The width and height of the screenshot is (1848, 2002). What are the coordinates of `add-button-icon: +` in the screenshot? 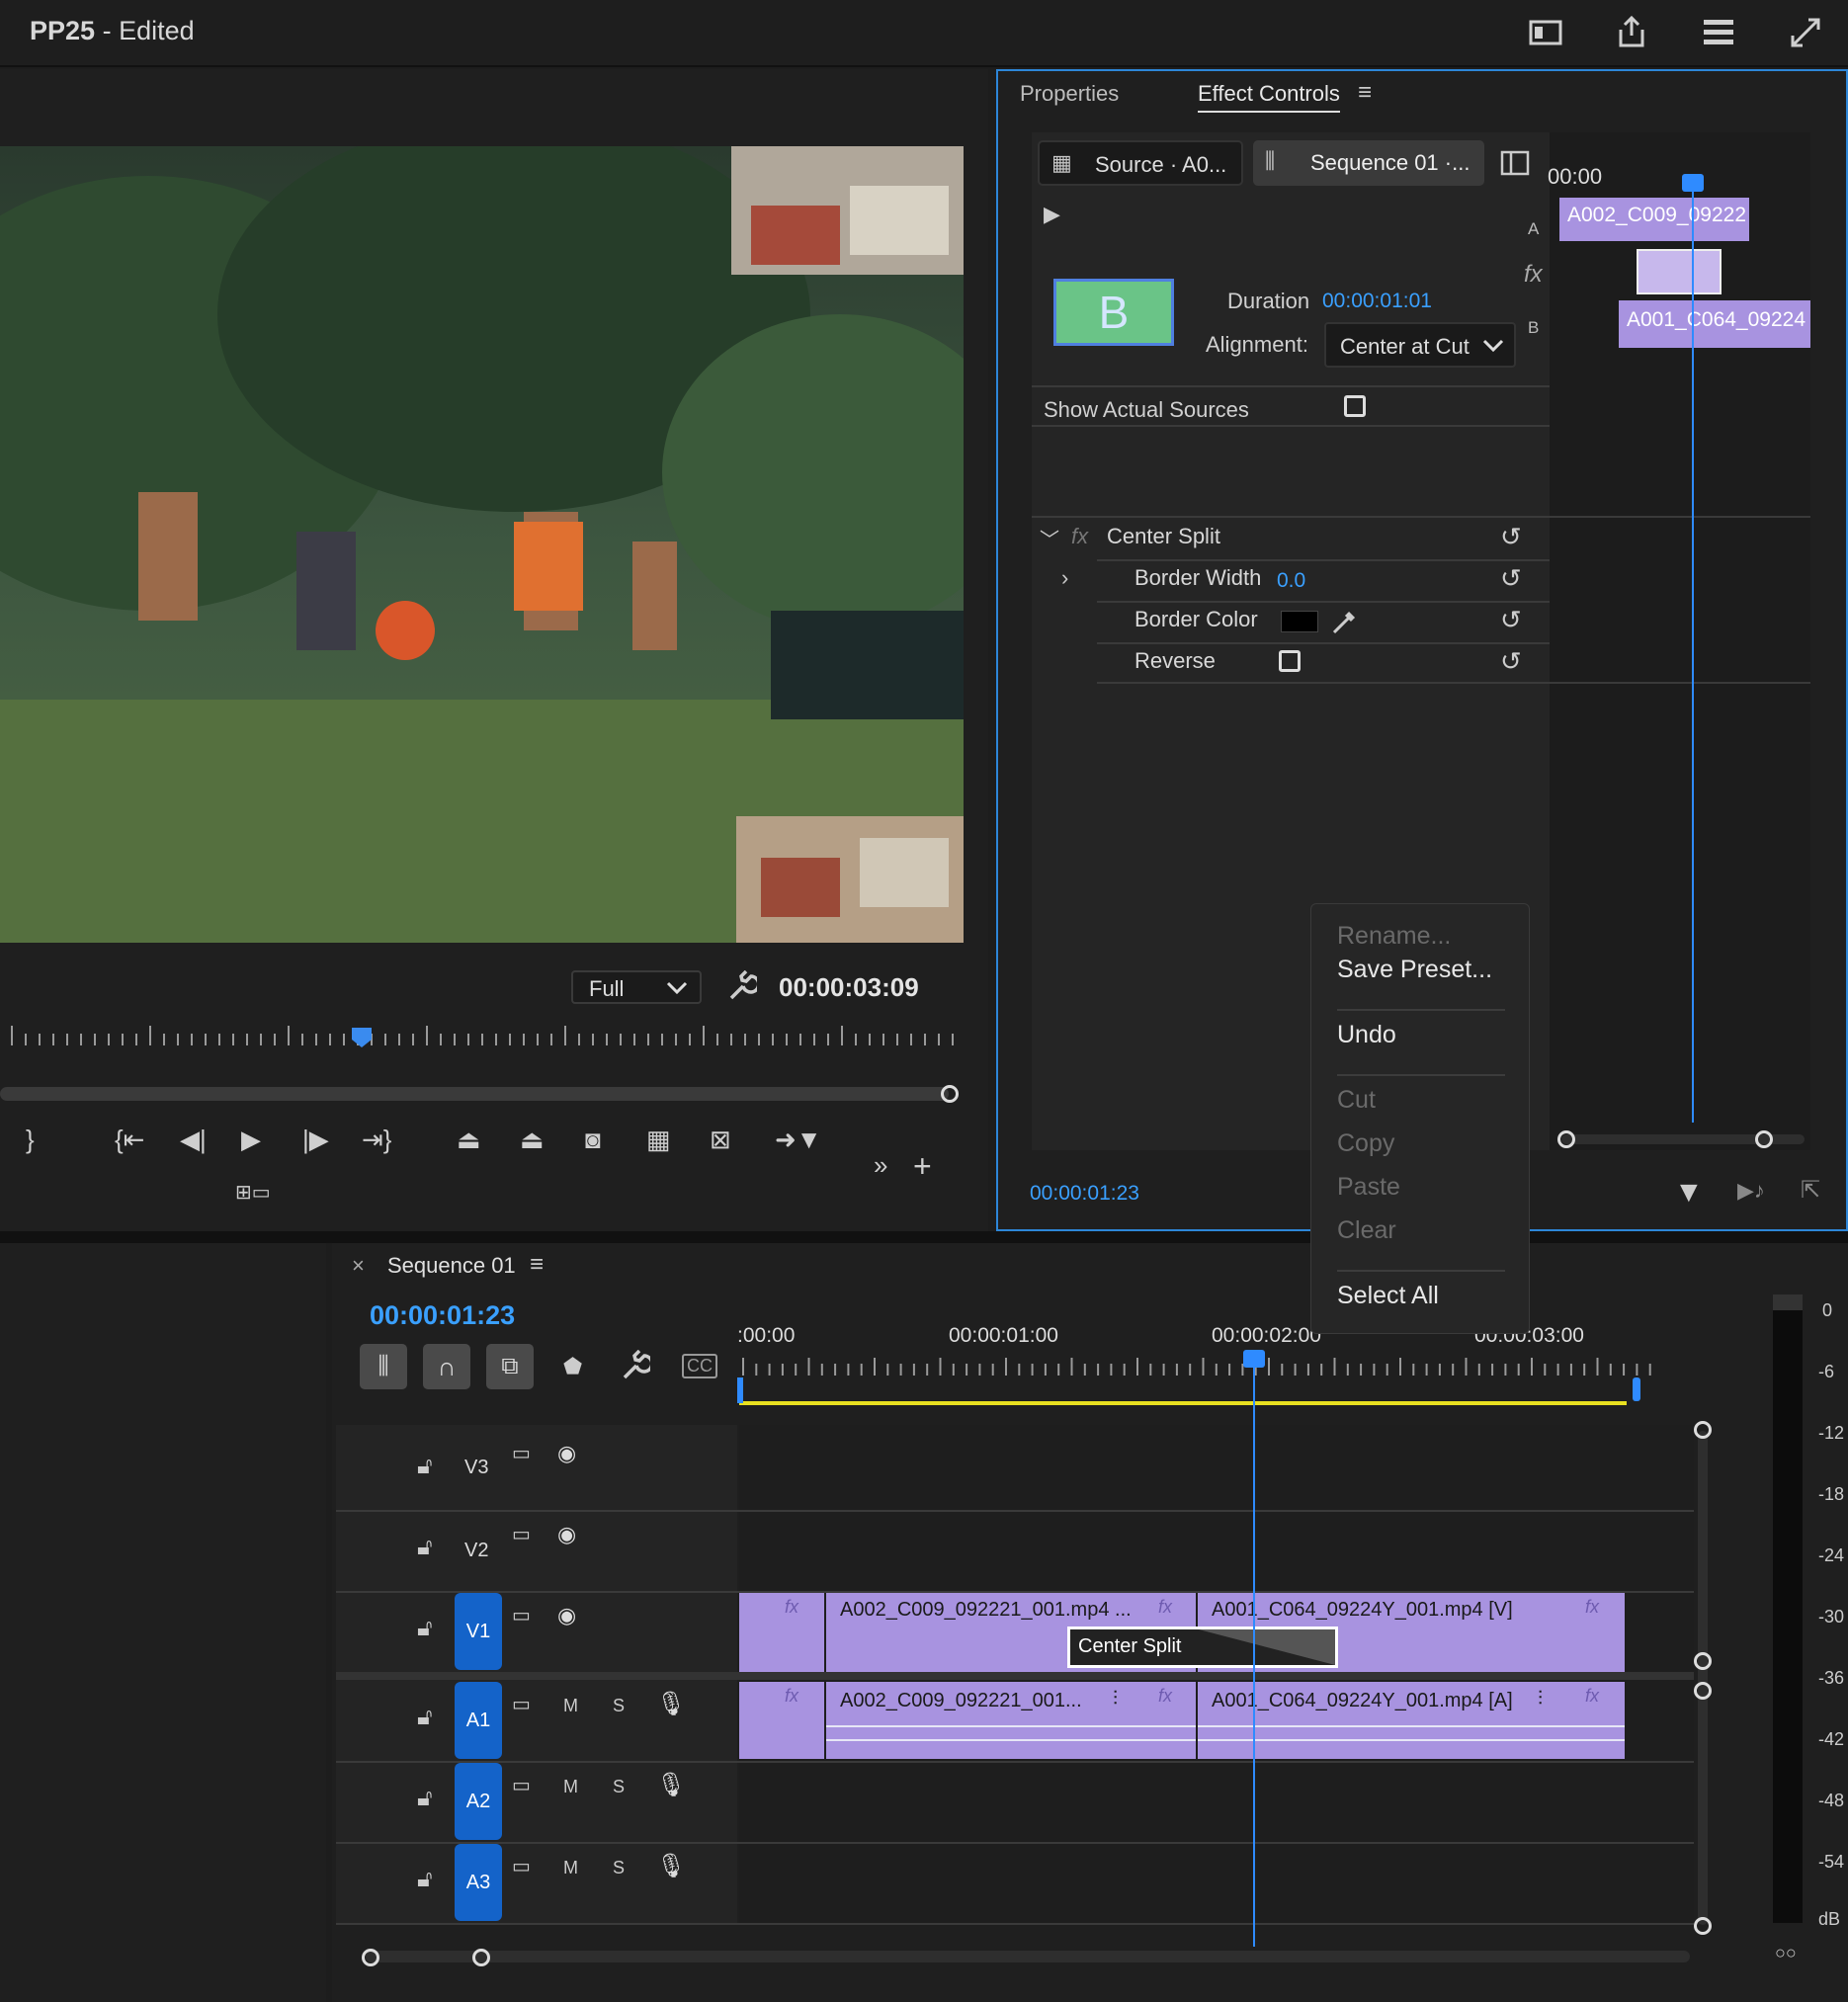 It's located at (922, 1166).